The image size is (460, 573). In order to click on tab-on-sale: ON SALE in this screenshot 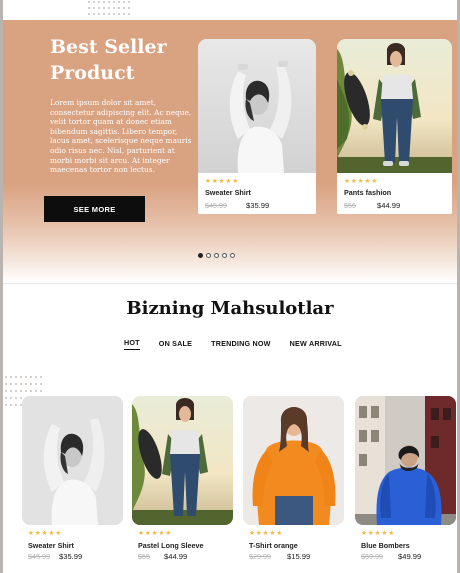, I will do `click(175, 344)`.